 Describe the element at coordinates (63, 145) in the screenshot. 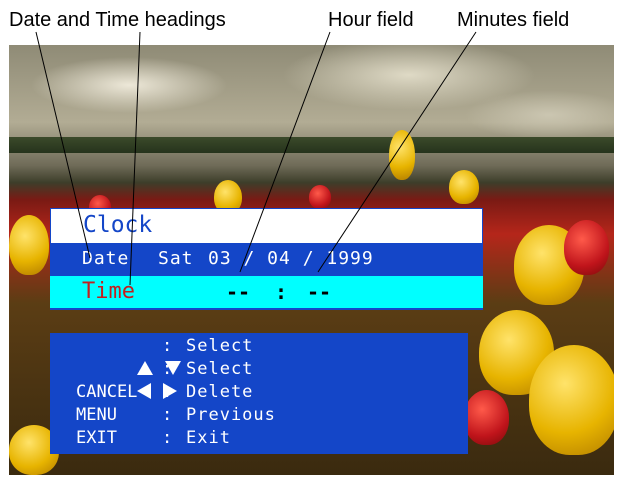

I see `leader-line-date` at that location.